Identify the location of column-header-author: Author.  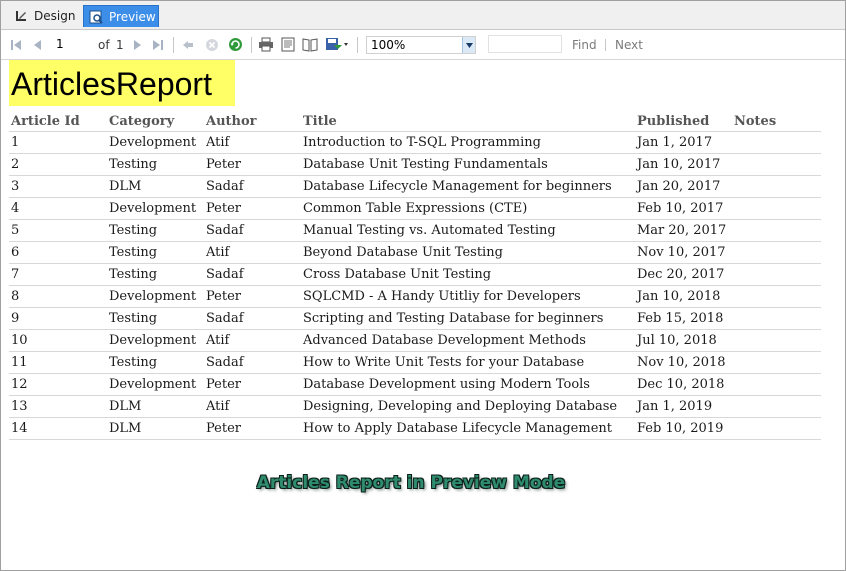
(252, 121).